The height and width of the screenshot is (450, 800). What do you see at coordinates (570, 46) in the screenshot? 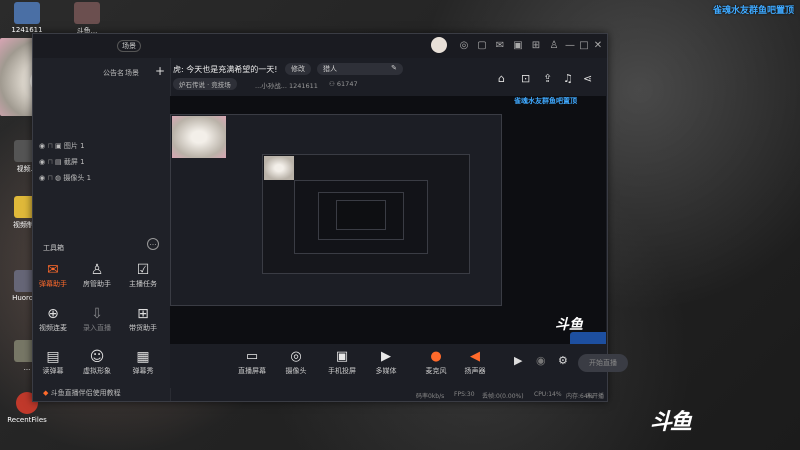
I see `minimize-icon: —` at bounding box center [570, 46].